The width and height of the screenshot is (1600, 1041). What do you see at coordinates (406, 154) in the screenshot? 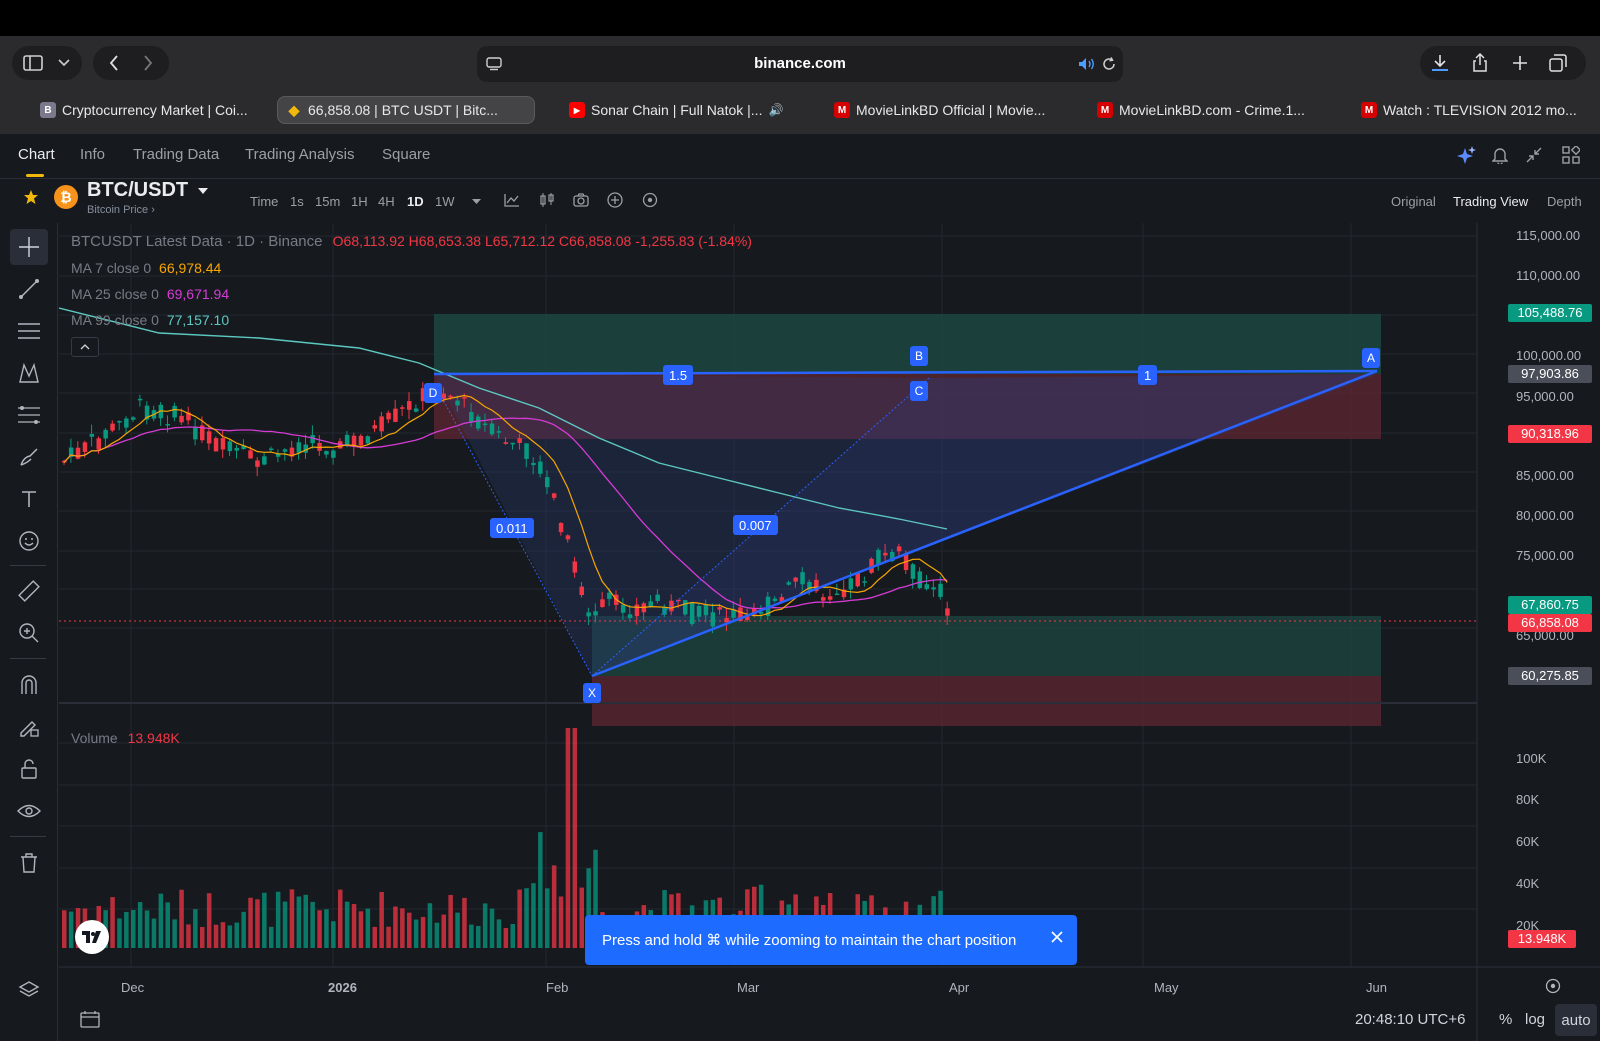
I see `tab-square: Square` at bounding box center [406, 154].